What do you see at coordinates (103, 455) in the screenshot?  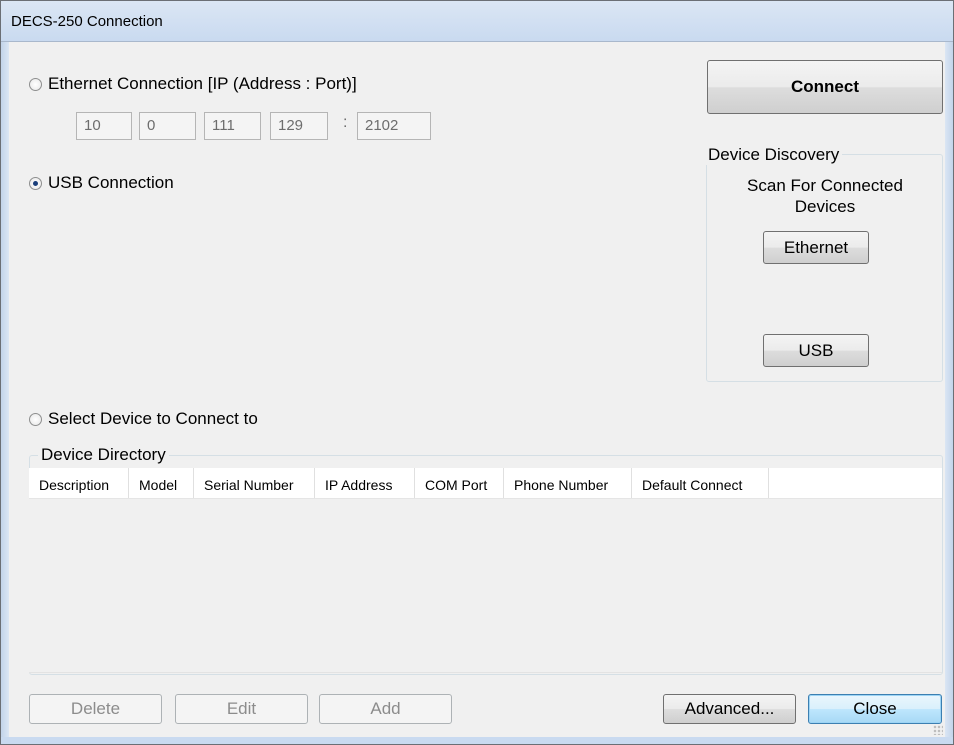 I see `device-directory-title: Device Directory` at bounding box center [103, 455].